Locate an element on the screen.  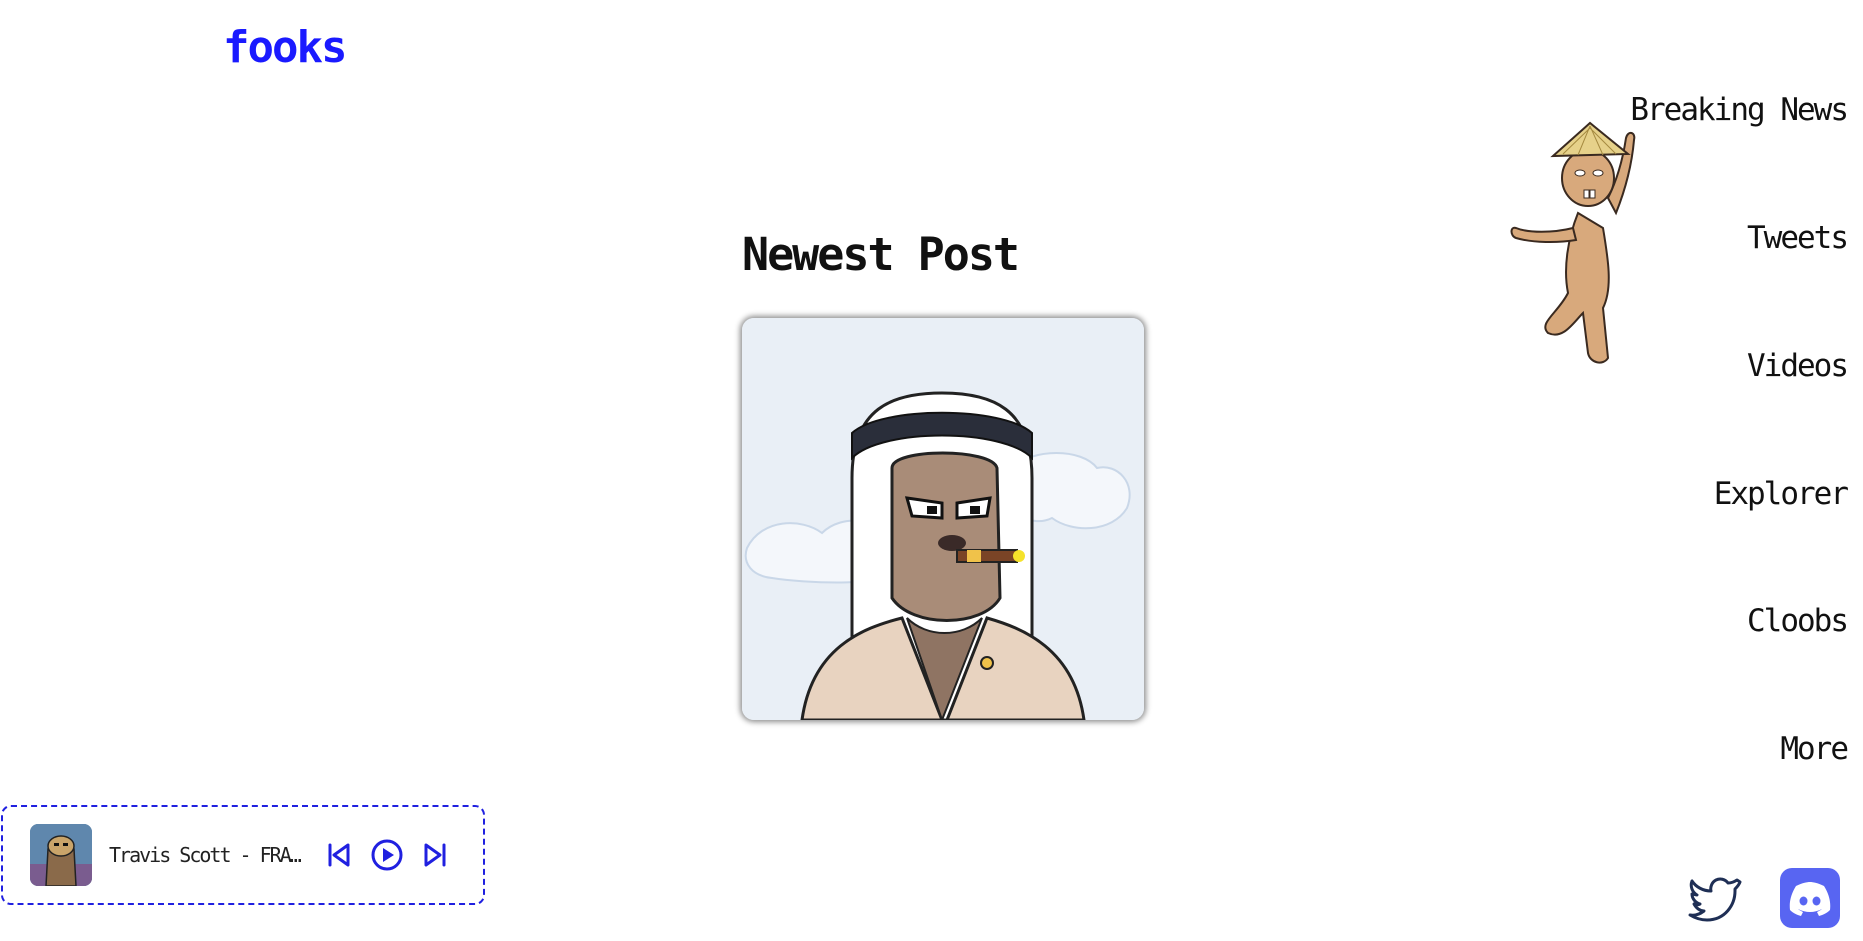
track-title: Travis Scott - FRANCHISE is located at coordinates (206, 855).